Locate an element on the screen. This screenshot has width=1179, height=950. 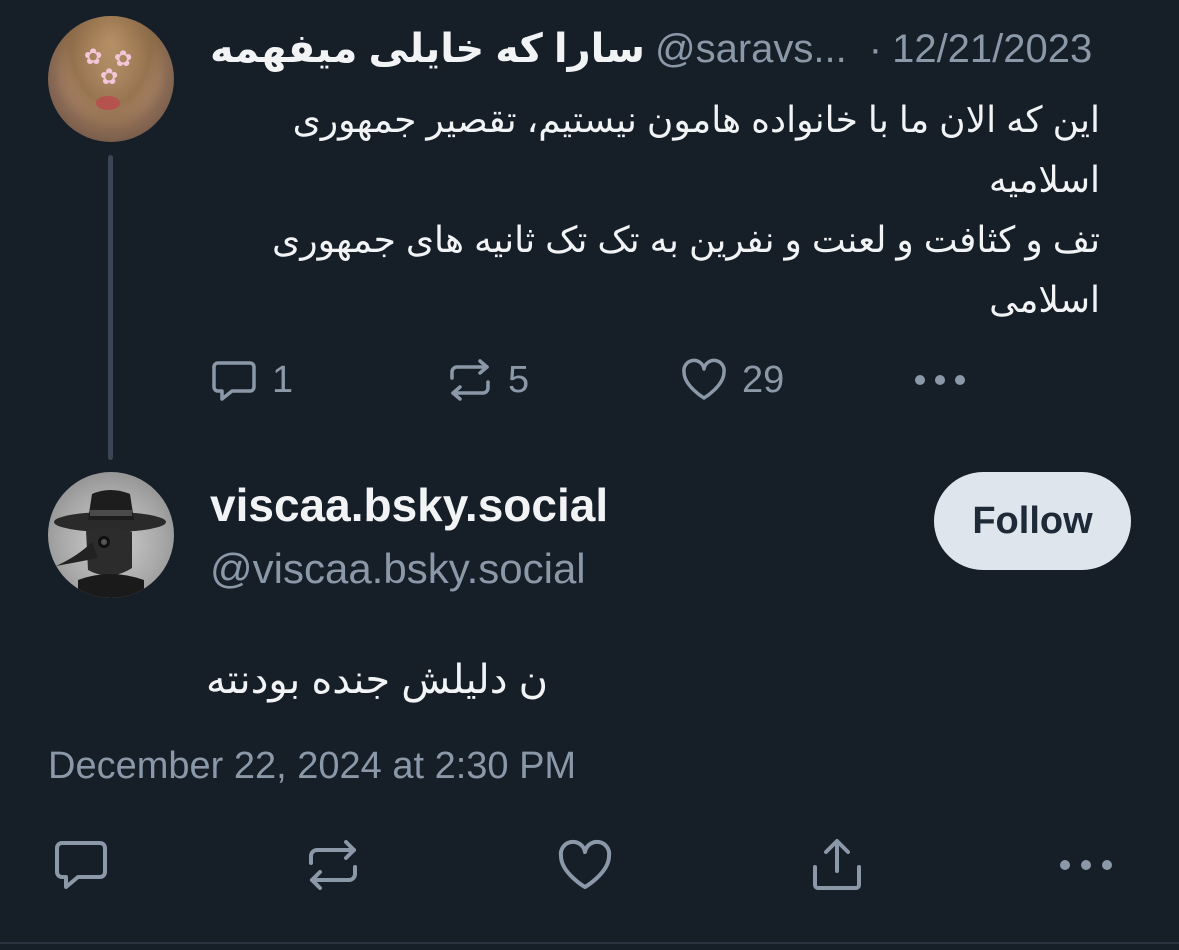
share-button is located at coordinates (837, 865).